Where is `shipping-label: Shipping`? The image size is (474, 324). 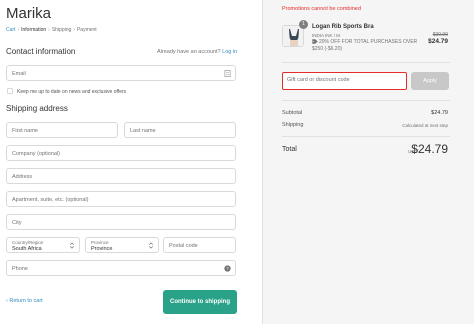 shipping-label: Shipping is located at coordinates (293, 125).